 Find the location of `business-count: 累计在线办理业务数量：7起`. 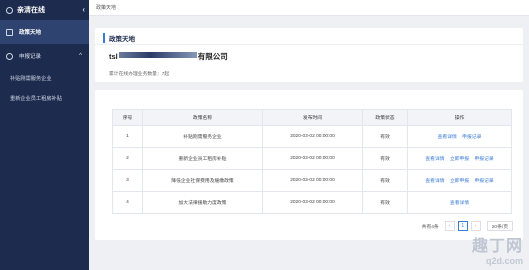

business-count: 累计在线办理业务数量：7起 is located at coordinates (139, 74).